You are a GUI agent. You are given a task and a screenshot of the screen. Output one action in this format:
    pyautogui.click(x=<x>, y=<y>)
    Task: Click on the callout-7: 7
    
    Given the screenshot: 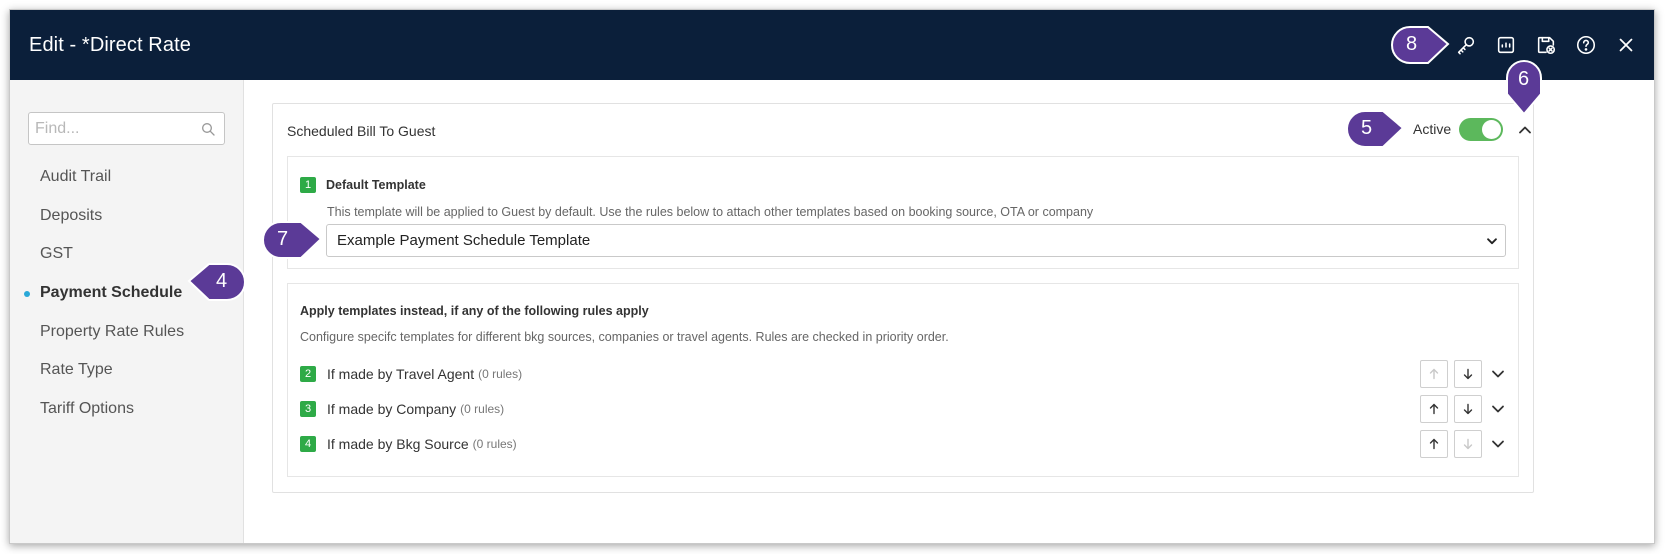 What is the action you would take?
    pyautogui.click(x=291, y=239)
    